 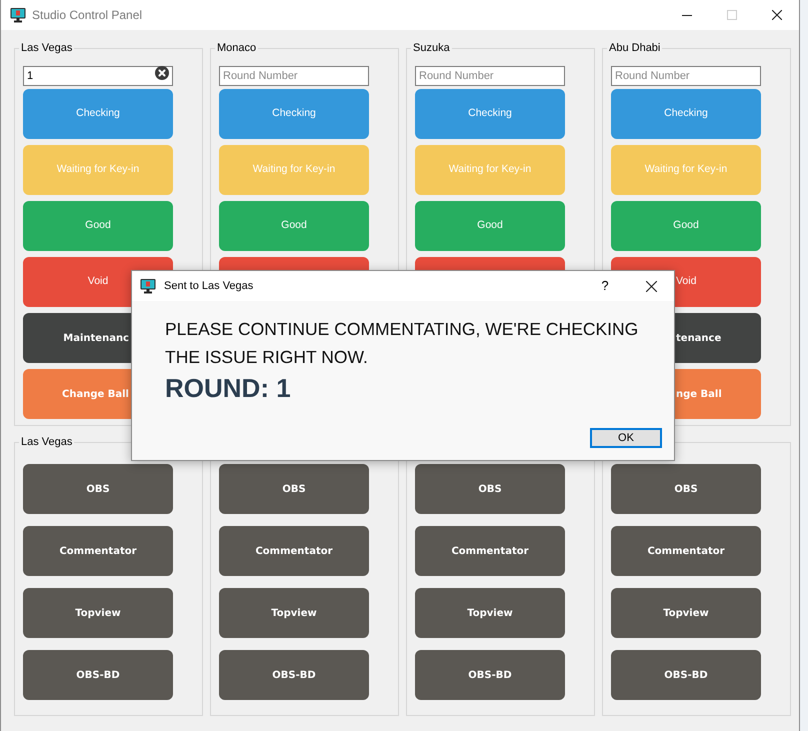 What do you see at coordinates (18, 15) in the screenshot?
I see `app-icon` at bounding box center [18, 15].